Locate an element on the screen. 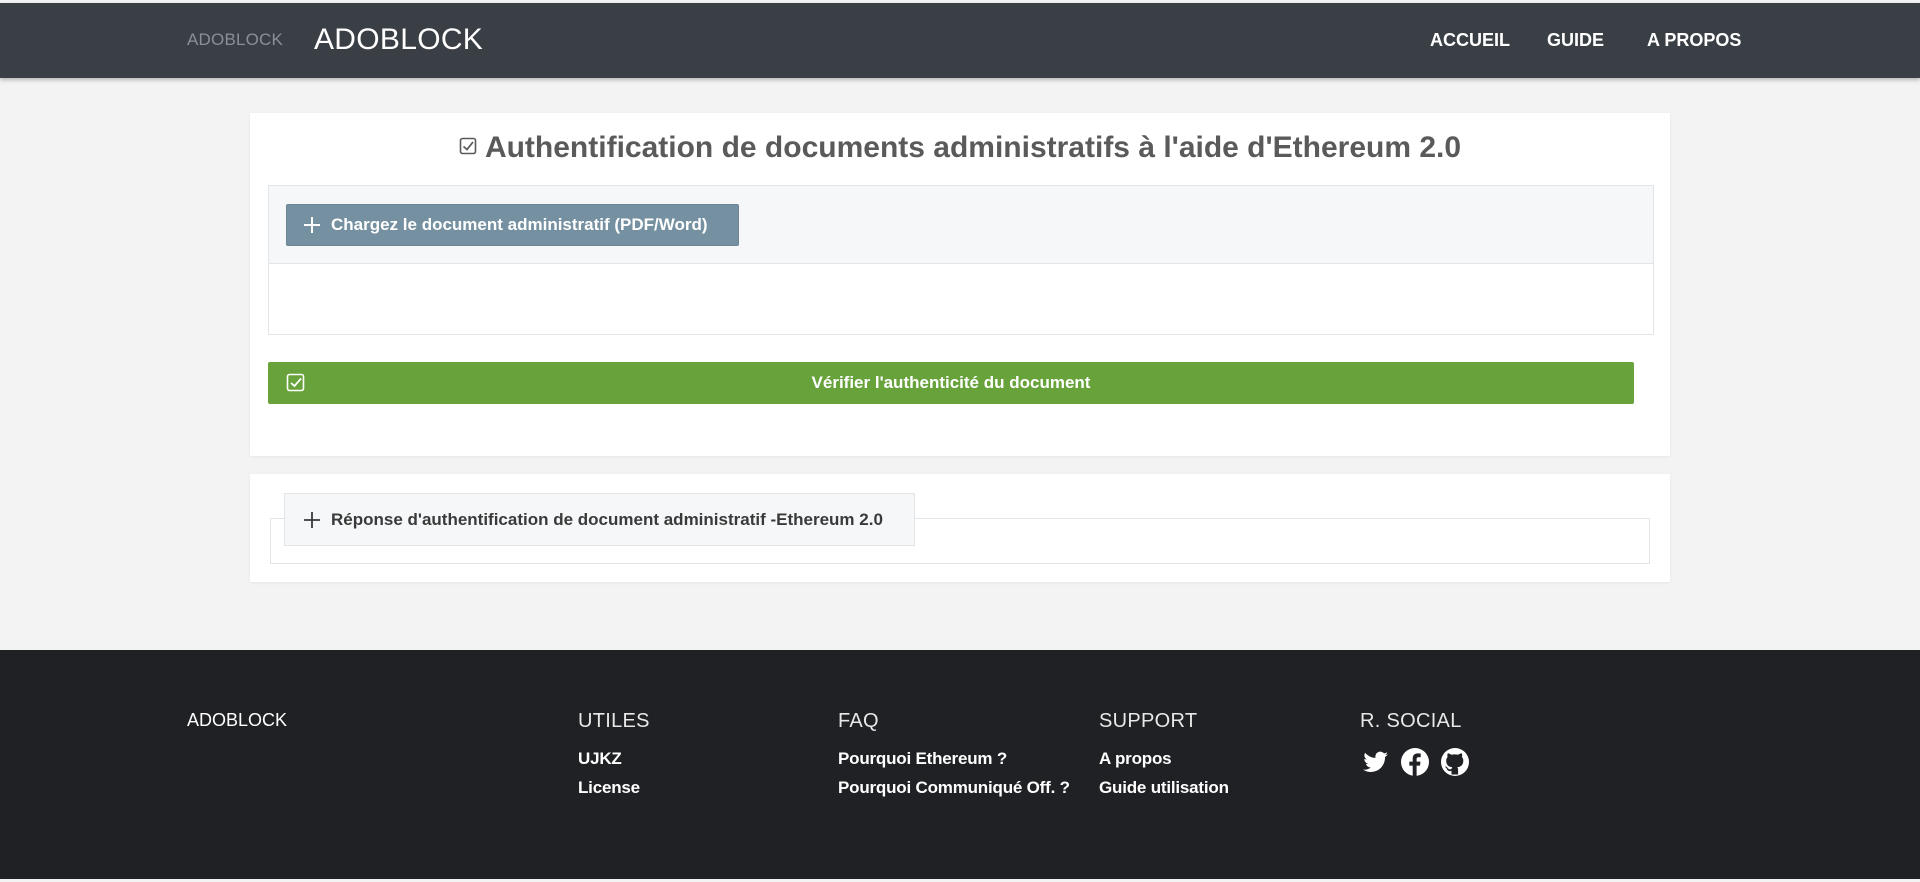  github-icon is located at coordinates (1455, 762).